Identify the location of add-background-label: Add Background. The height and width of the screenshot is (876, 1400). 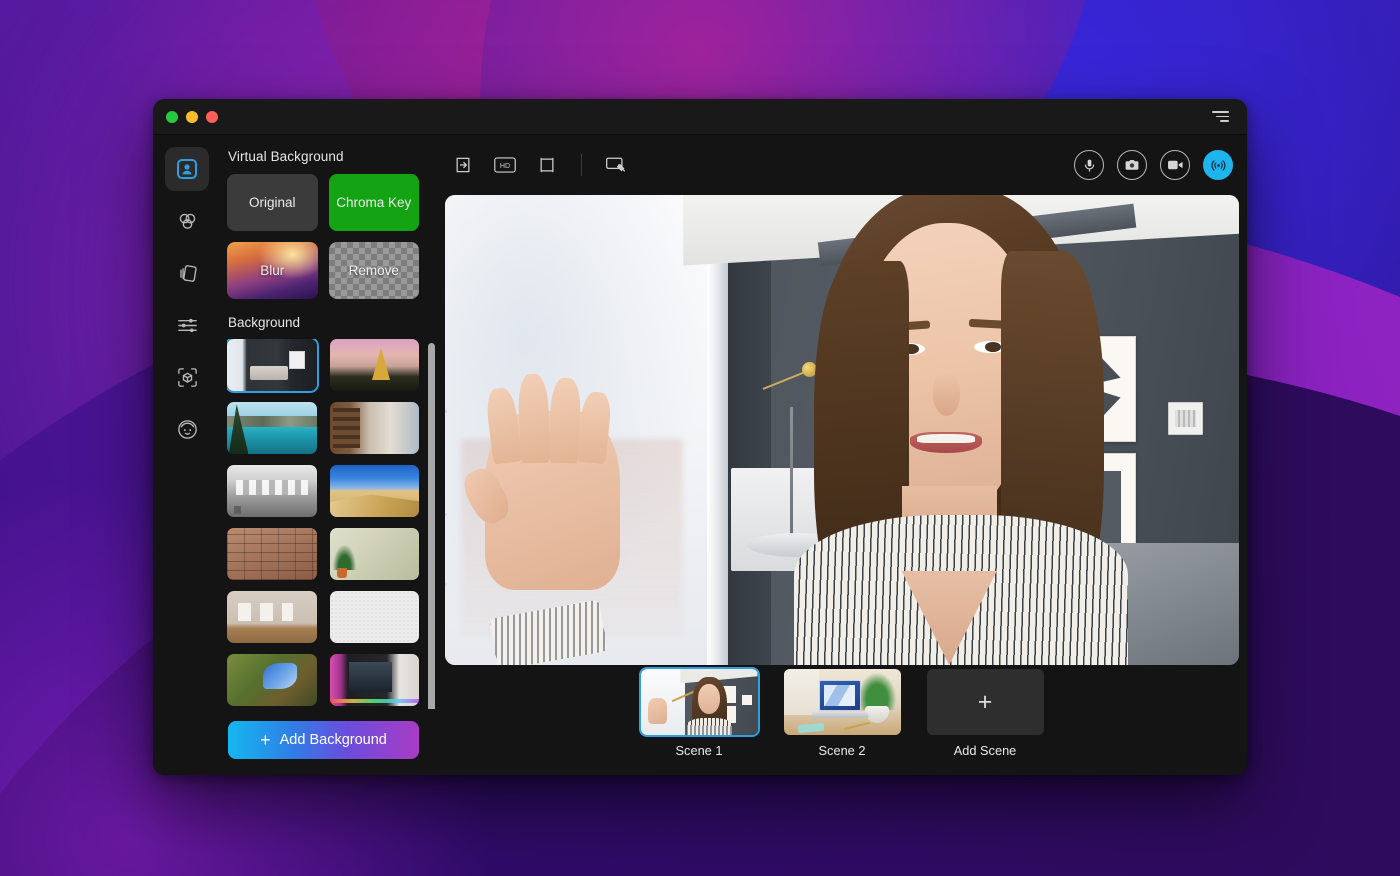
(333, 740).